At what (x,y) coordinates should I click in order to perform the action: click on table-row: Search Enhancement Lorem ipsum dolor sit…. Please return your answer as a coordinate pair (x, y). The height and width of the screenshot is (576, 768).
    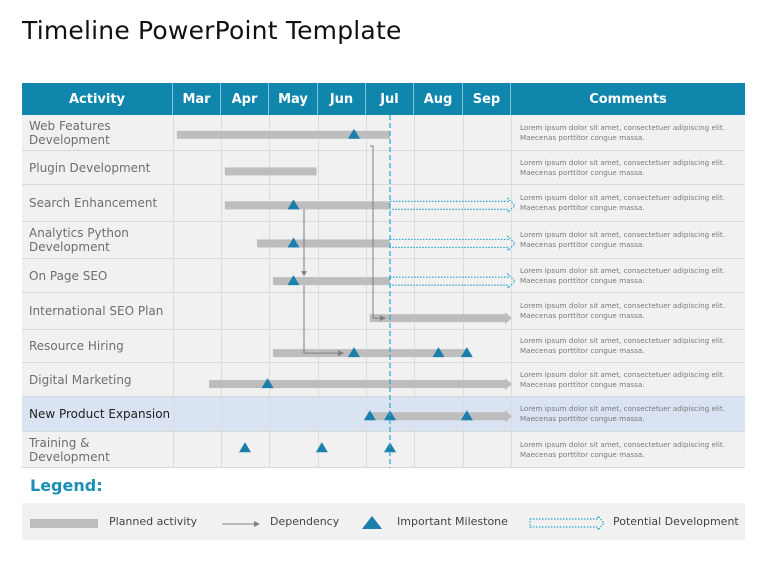
    Looking at the image, I should click on (383, 203).